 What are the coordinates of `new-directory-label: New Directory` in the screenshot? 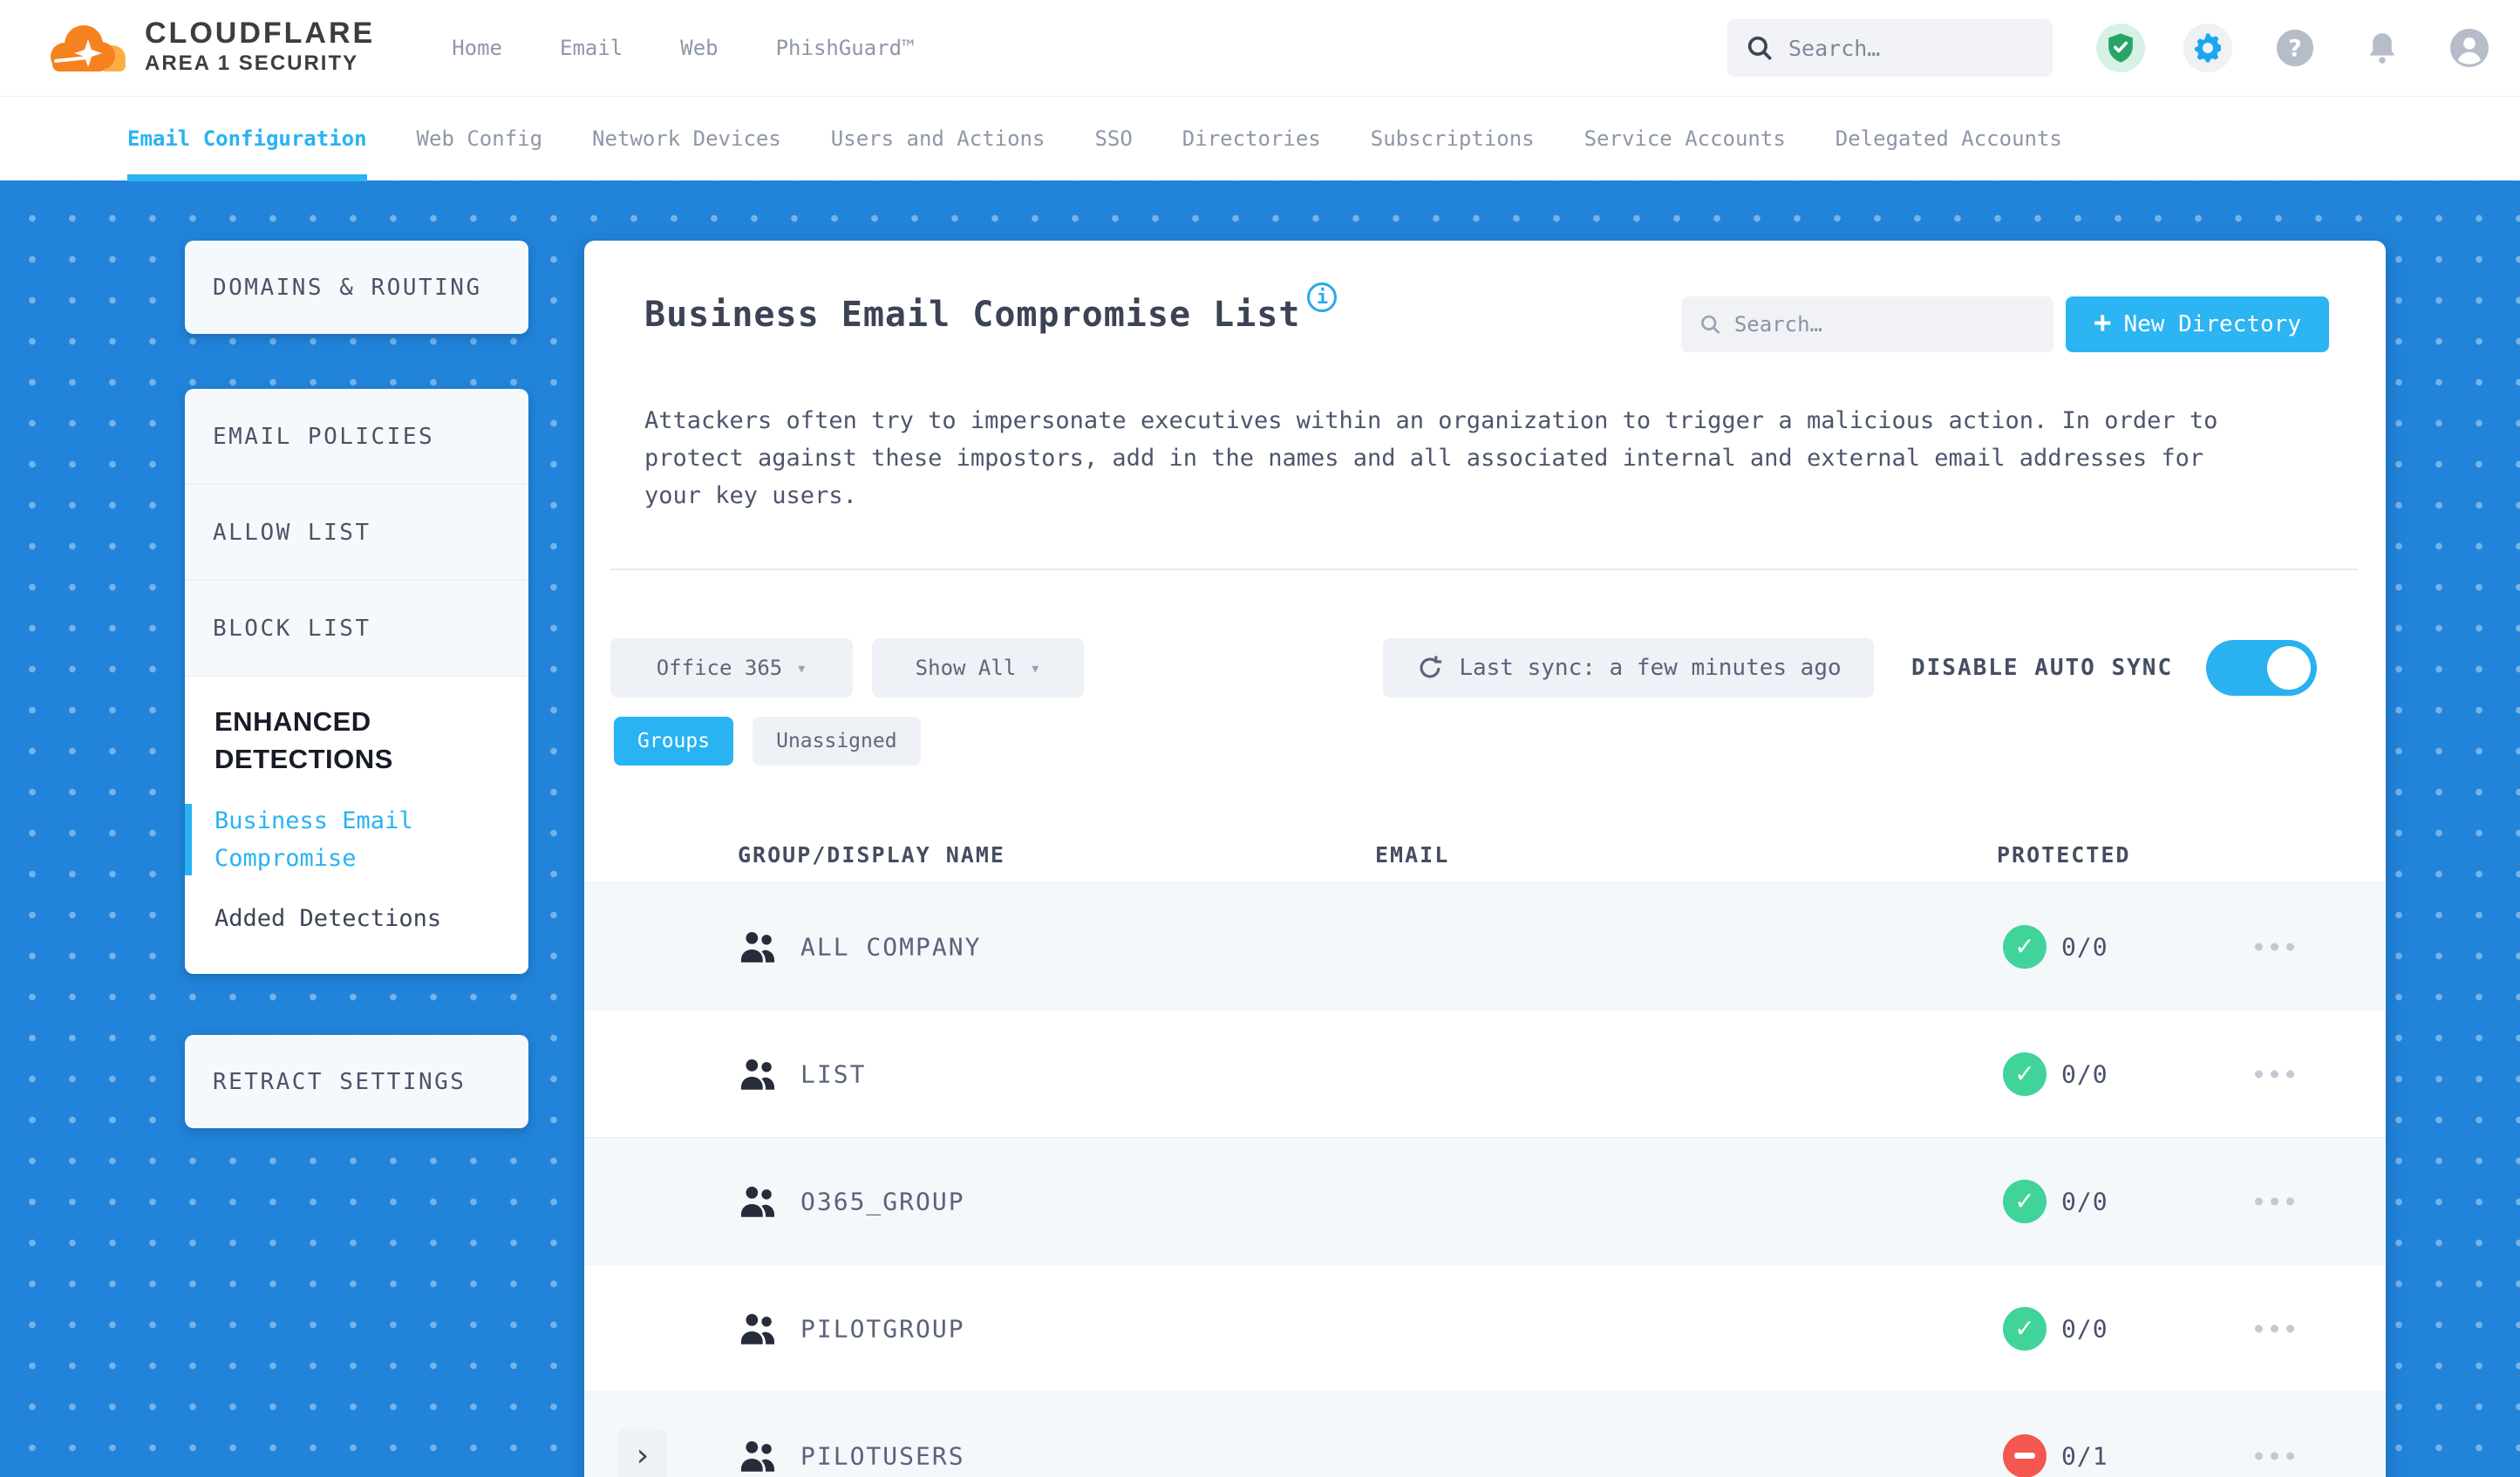 It's located at (2212, 324).